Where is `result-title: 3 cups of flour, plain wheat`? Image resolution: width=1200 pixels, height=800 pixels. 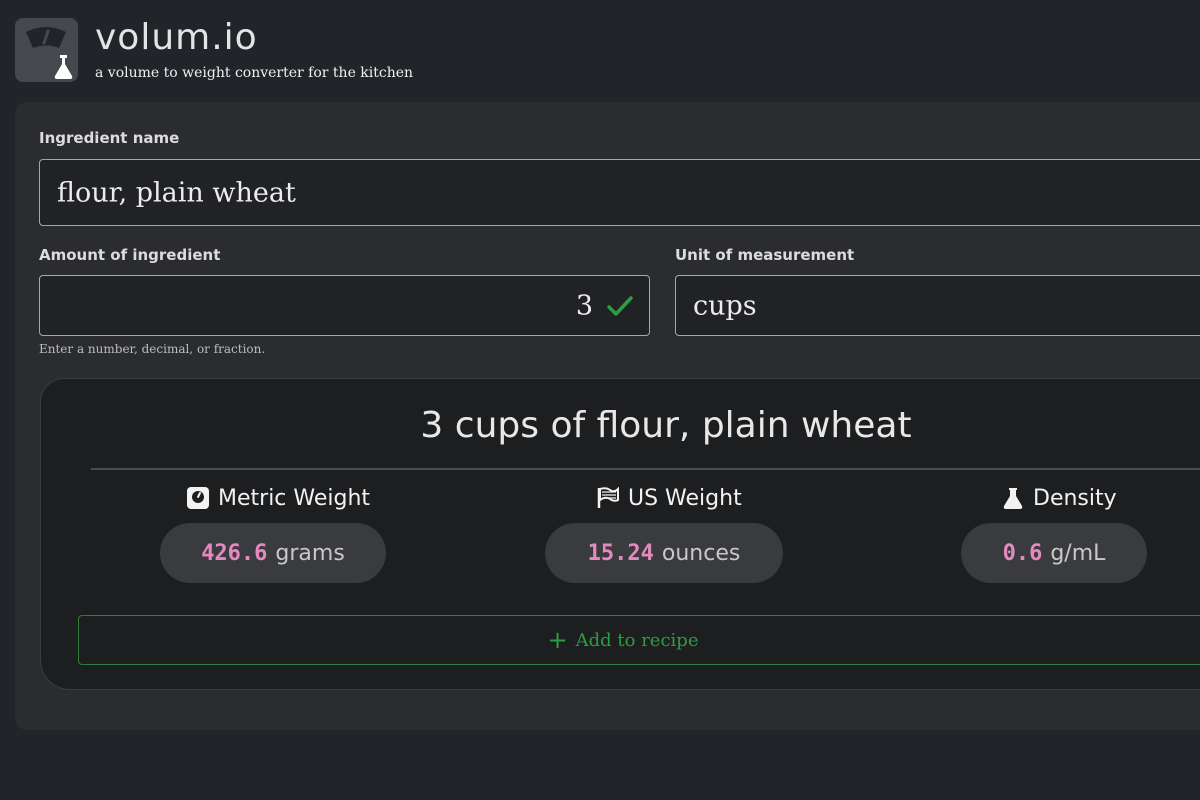
result-title: 3 cups of flour, plain wheat is located at coordinates (620, 425).